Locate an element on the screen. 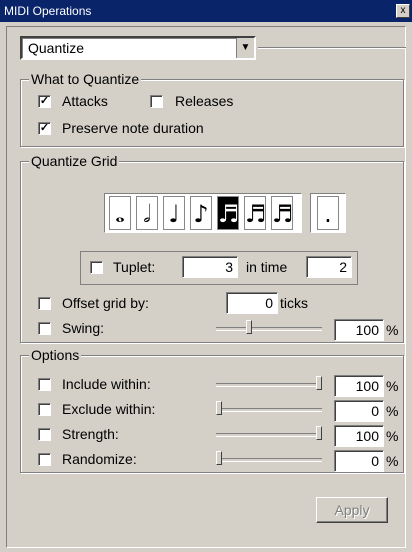  strength-unit: % is located at coordinates (392, 436).